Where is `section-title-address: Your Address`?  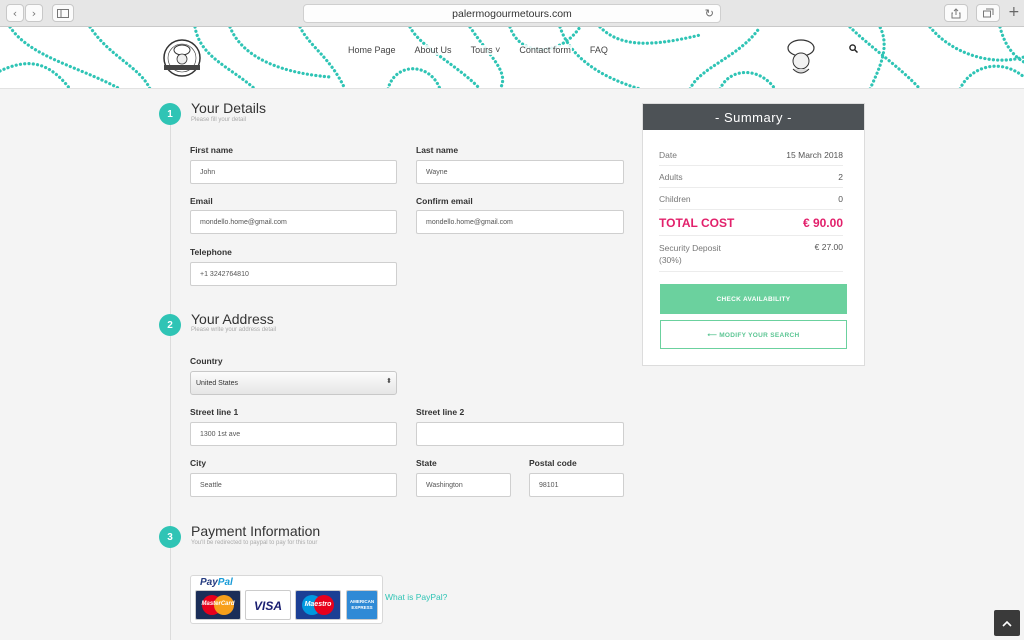 section-title-address: Your Address is located at coordinates (232, 319).